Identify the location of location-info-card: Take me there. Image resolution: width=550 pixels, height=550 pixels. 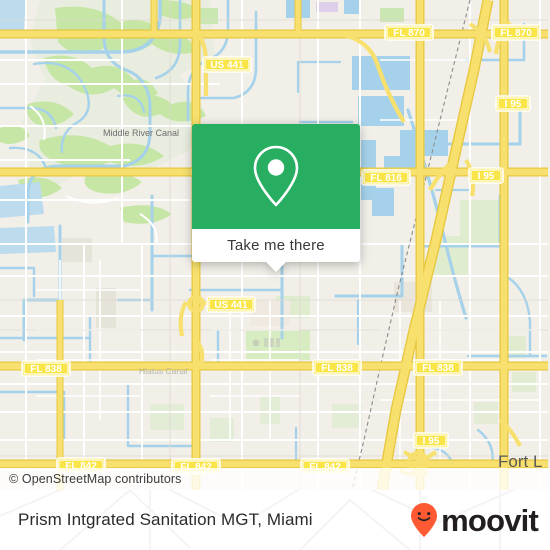
(276, 198).